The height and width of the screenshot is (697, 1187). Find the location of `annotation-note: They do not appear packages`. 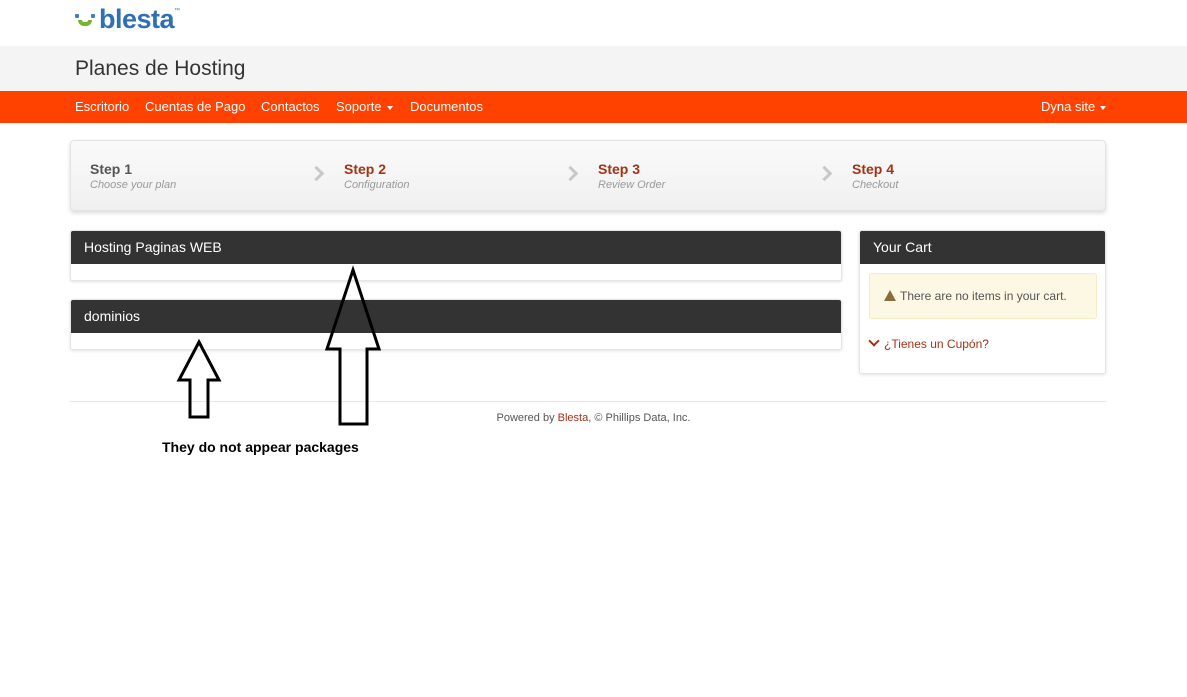

annotation-note: They do not appear packages is located at coordinates (260, 447).